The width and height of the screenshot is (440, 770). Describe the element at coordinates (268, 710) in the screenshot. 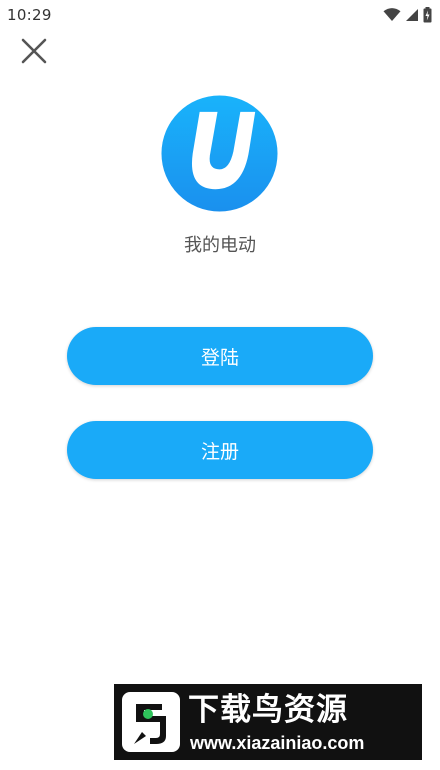

I see `watermark-title: 下载鸟资源` at that location.